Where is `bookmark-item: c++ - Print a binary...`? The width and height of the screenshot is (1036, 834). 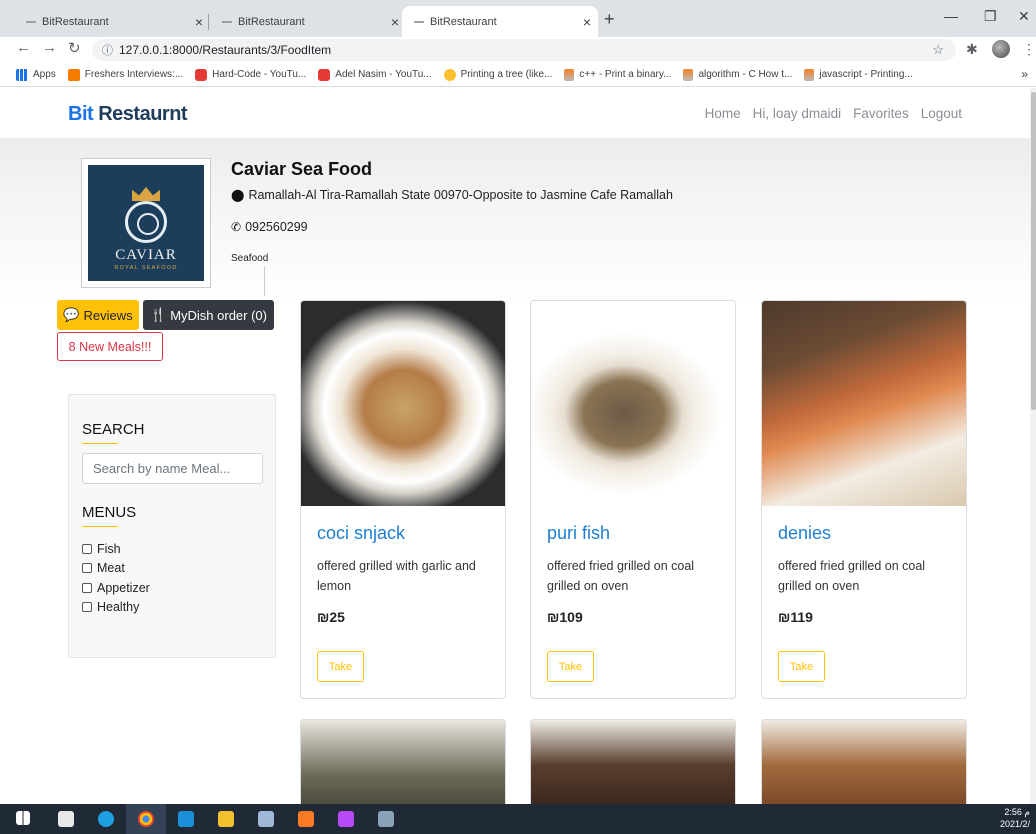 bookmark-item: c++ - Print a binary... is located at coordinates (617, 74).